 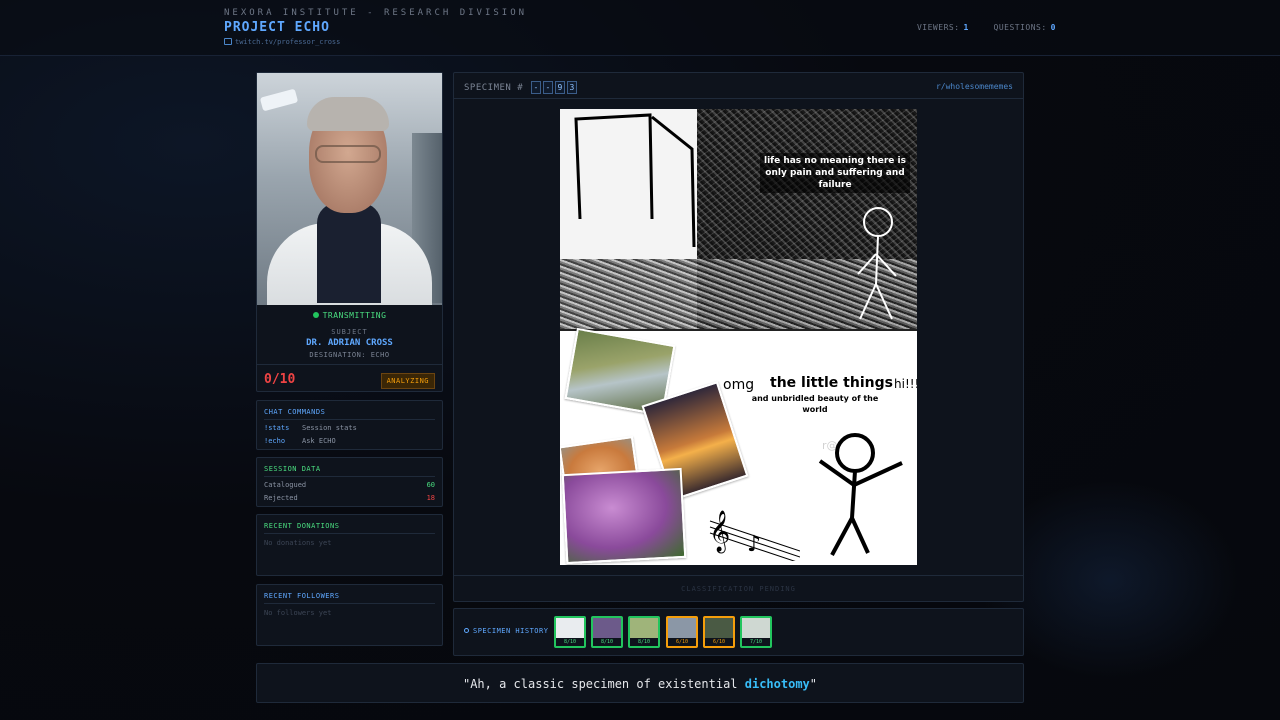 What do you see at coordinates (1020, 27) in the screenshot?
I see `questions-label: QUESTIONS:` at bounding box center [1020, 27].